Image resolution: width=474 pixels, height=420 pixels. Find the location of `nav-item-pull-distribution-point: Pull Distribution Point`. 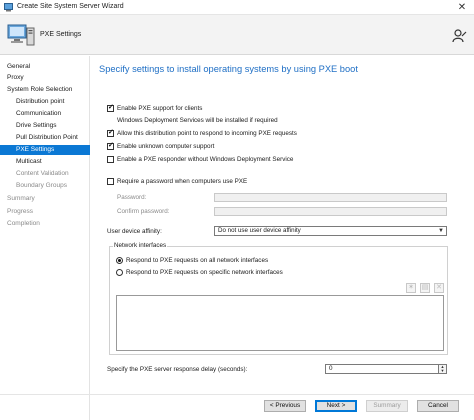

nav-item-pull-distribution-point: Pull Distribution Point is located at coordinates (45, 138).